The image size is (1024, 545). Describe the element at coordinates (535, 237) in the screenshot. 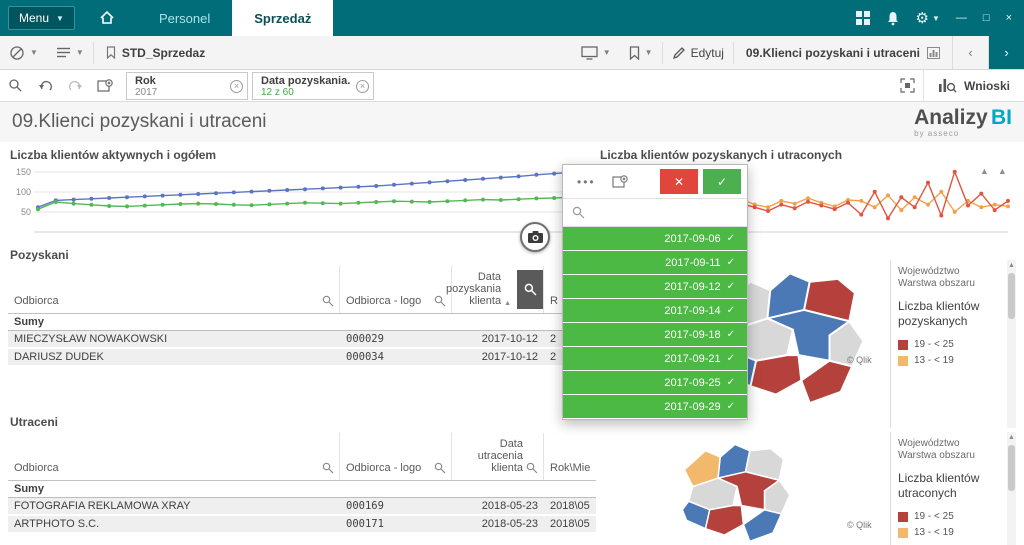

I see `snapshot-button` at that location.